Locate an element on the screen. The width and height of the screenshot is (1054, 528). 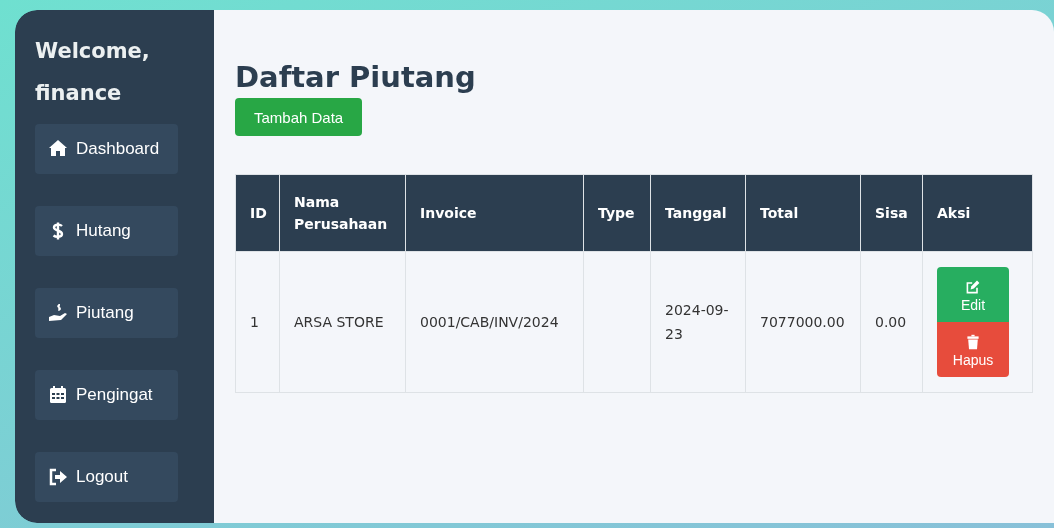
home-icon is located at coordinates (58, 149).